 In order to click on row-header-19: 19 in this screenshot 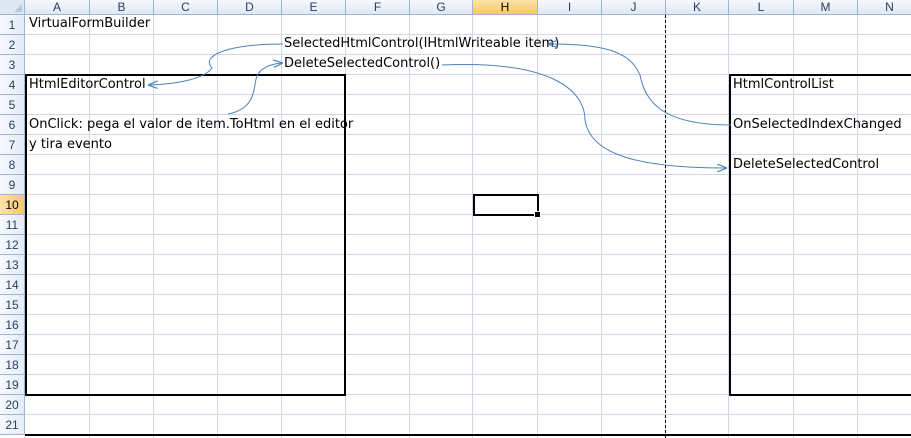, I will do `click(12, 385)`.